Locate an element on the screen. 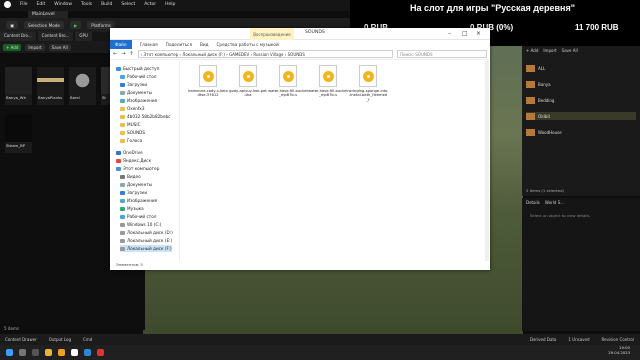  forward-icon: → is located at coordinates (123, 54).